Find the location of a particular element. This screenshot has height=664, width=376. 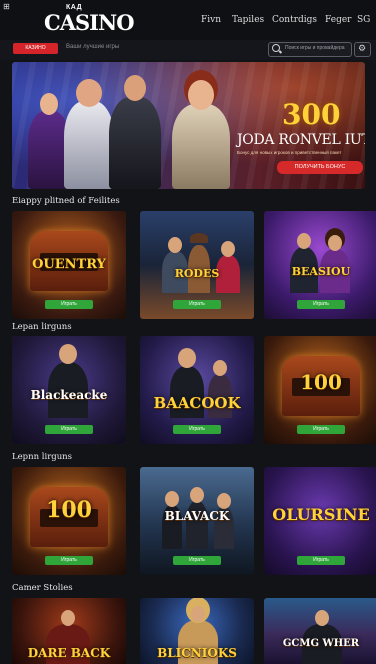

game-title: RODES is located at coordinates (197, 273).